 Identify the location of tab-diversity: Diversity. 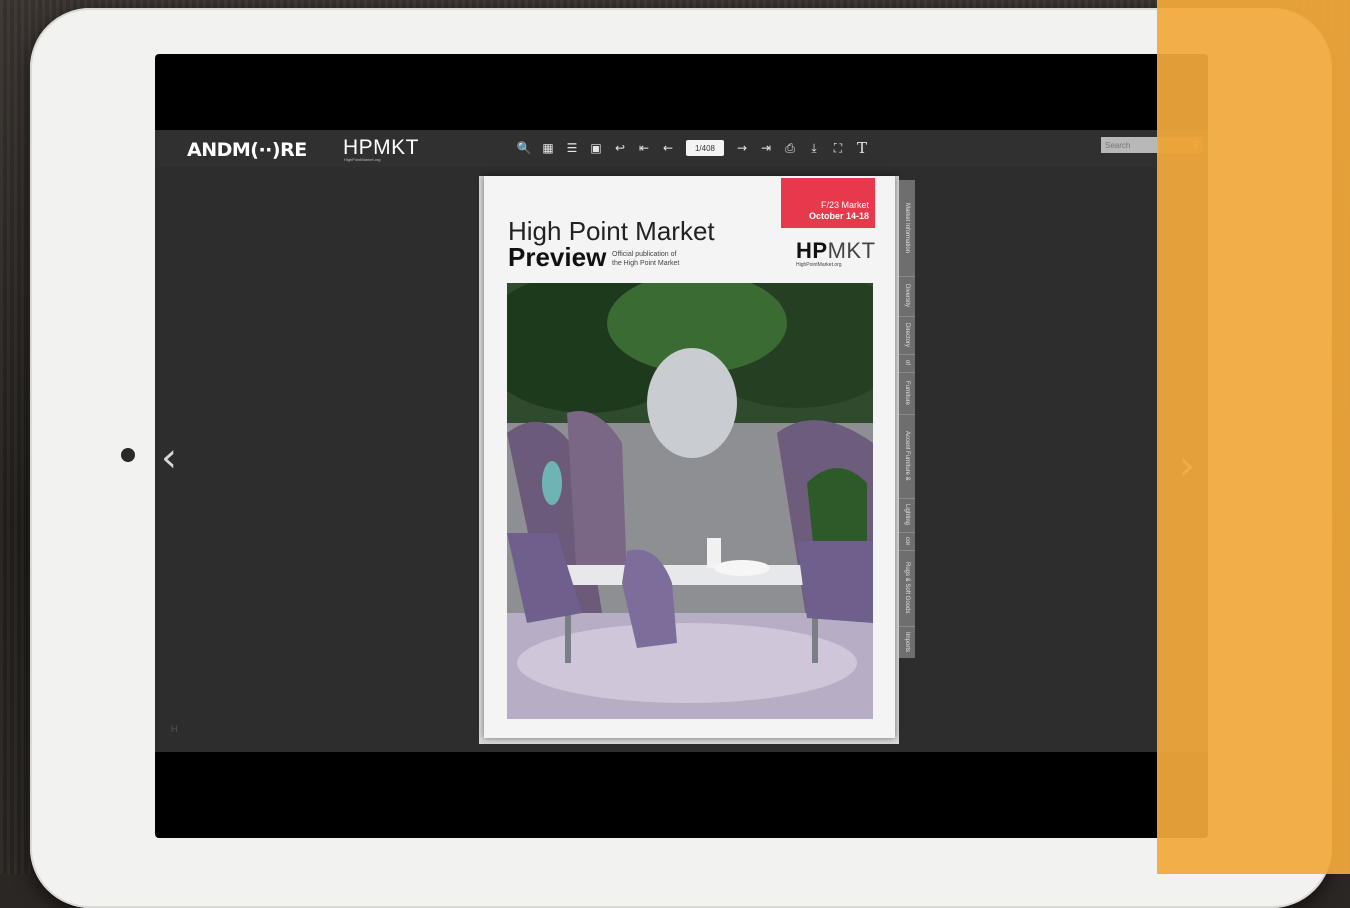
(907, 296).